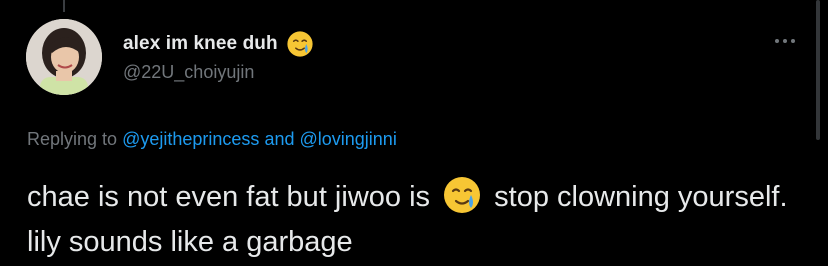 This screenshot has height=266, width=828. Describe the element at coordinates (279, 139) in the screenshot. I see `reply-conjunction: and` at that location.